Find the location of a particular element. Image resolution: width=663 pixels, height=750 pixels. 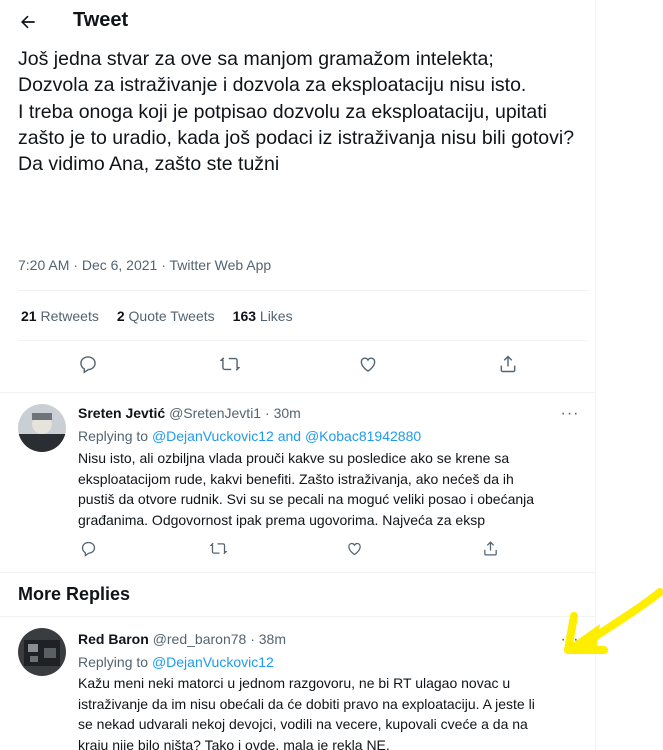

tweet-meta: 7:20 AM · Dec 6, 2021 · Twitter Web App is located at coordinates (144, 265).